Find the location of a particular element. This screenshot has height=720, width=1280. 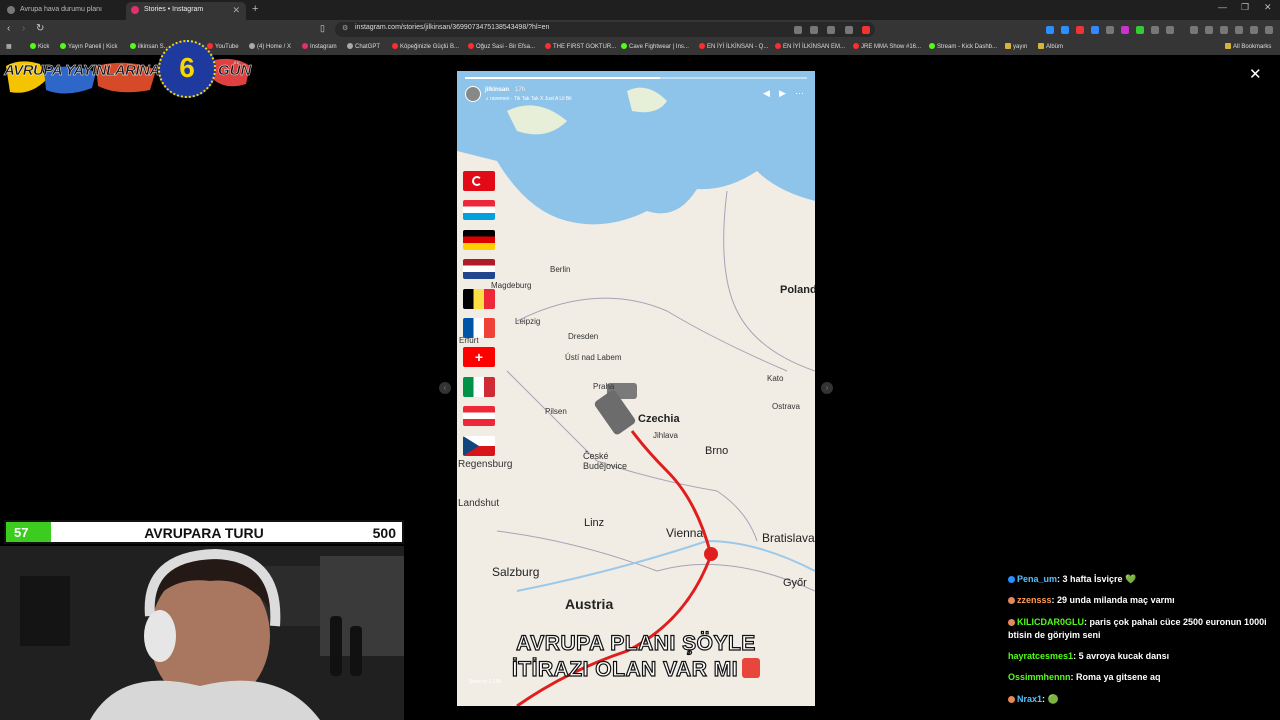

share-icon is located at coordinates (831, 30).